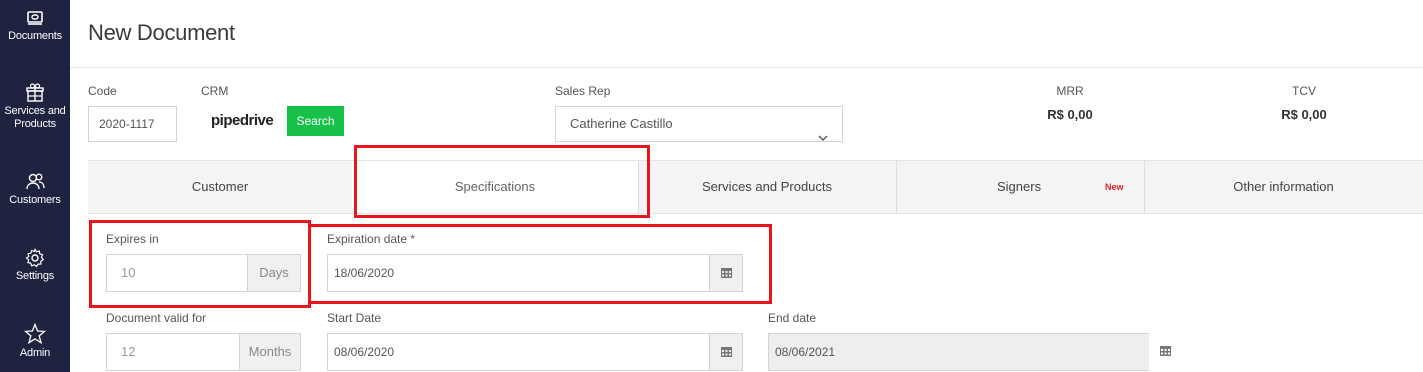  What do you see at coordinates (792, 318) in the screenshot?
I see `end-date-label: End date` at bounding box center [792, 318].